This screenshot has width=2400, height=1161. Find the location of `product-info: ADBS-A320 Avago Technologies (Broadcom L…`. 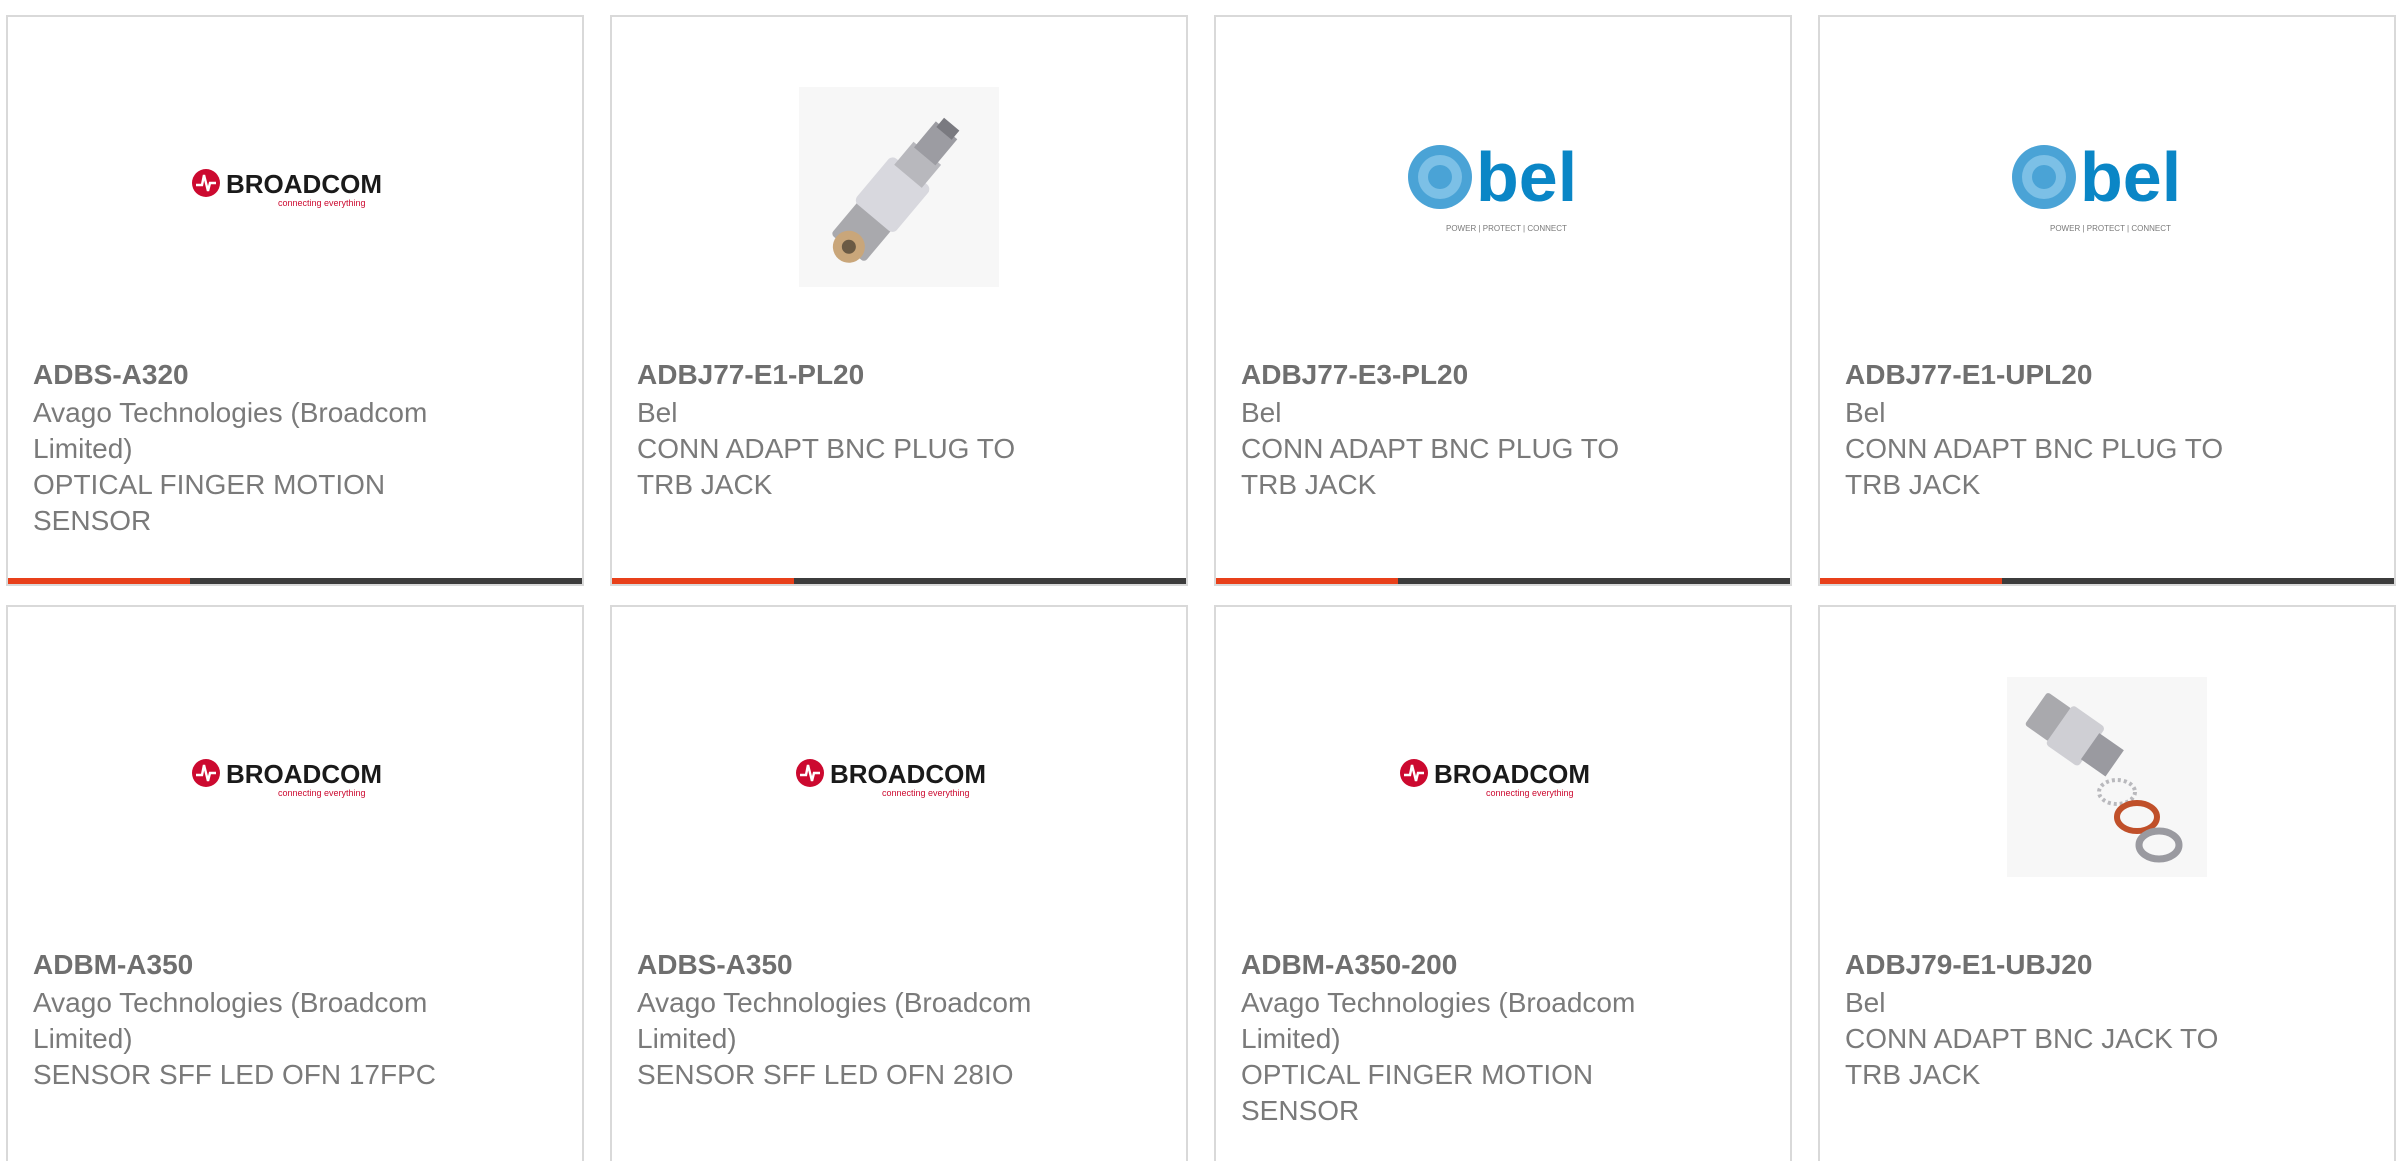

product-info: ADBS-A320 Avago Technologies (Broadcom L… is located at coordinates (248, 448).